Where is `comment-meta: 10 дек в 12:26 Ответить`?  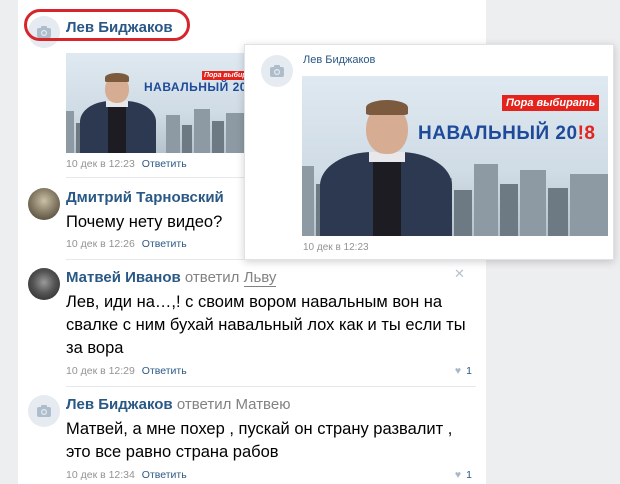
comment-meta: 10 дек в 12:26 Ответить is located at coordinates (126, 244).